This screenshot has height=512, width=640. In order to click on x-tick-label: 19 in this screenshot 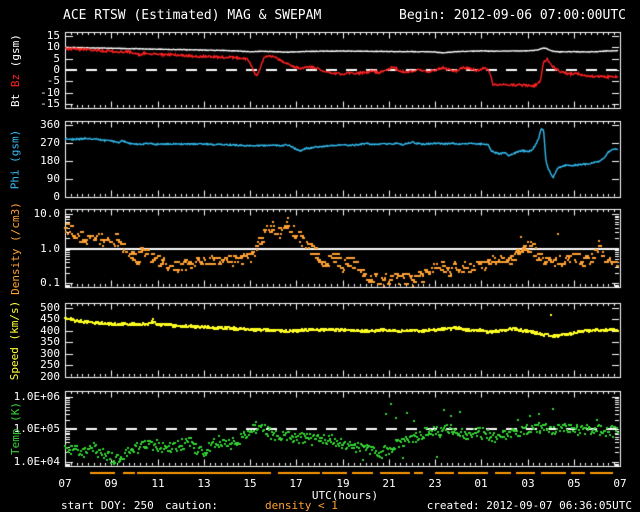, I will do `click(343, 483)`.